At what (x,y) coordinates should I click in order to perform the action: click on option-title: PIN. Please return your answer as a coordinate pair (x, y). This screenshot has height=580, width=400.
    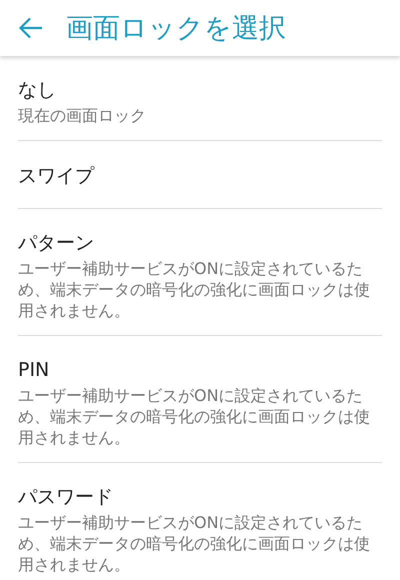
    Looking at the image, I should click on (34, 370).